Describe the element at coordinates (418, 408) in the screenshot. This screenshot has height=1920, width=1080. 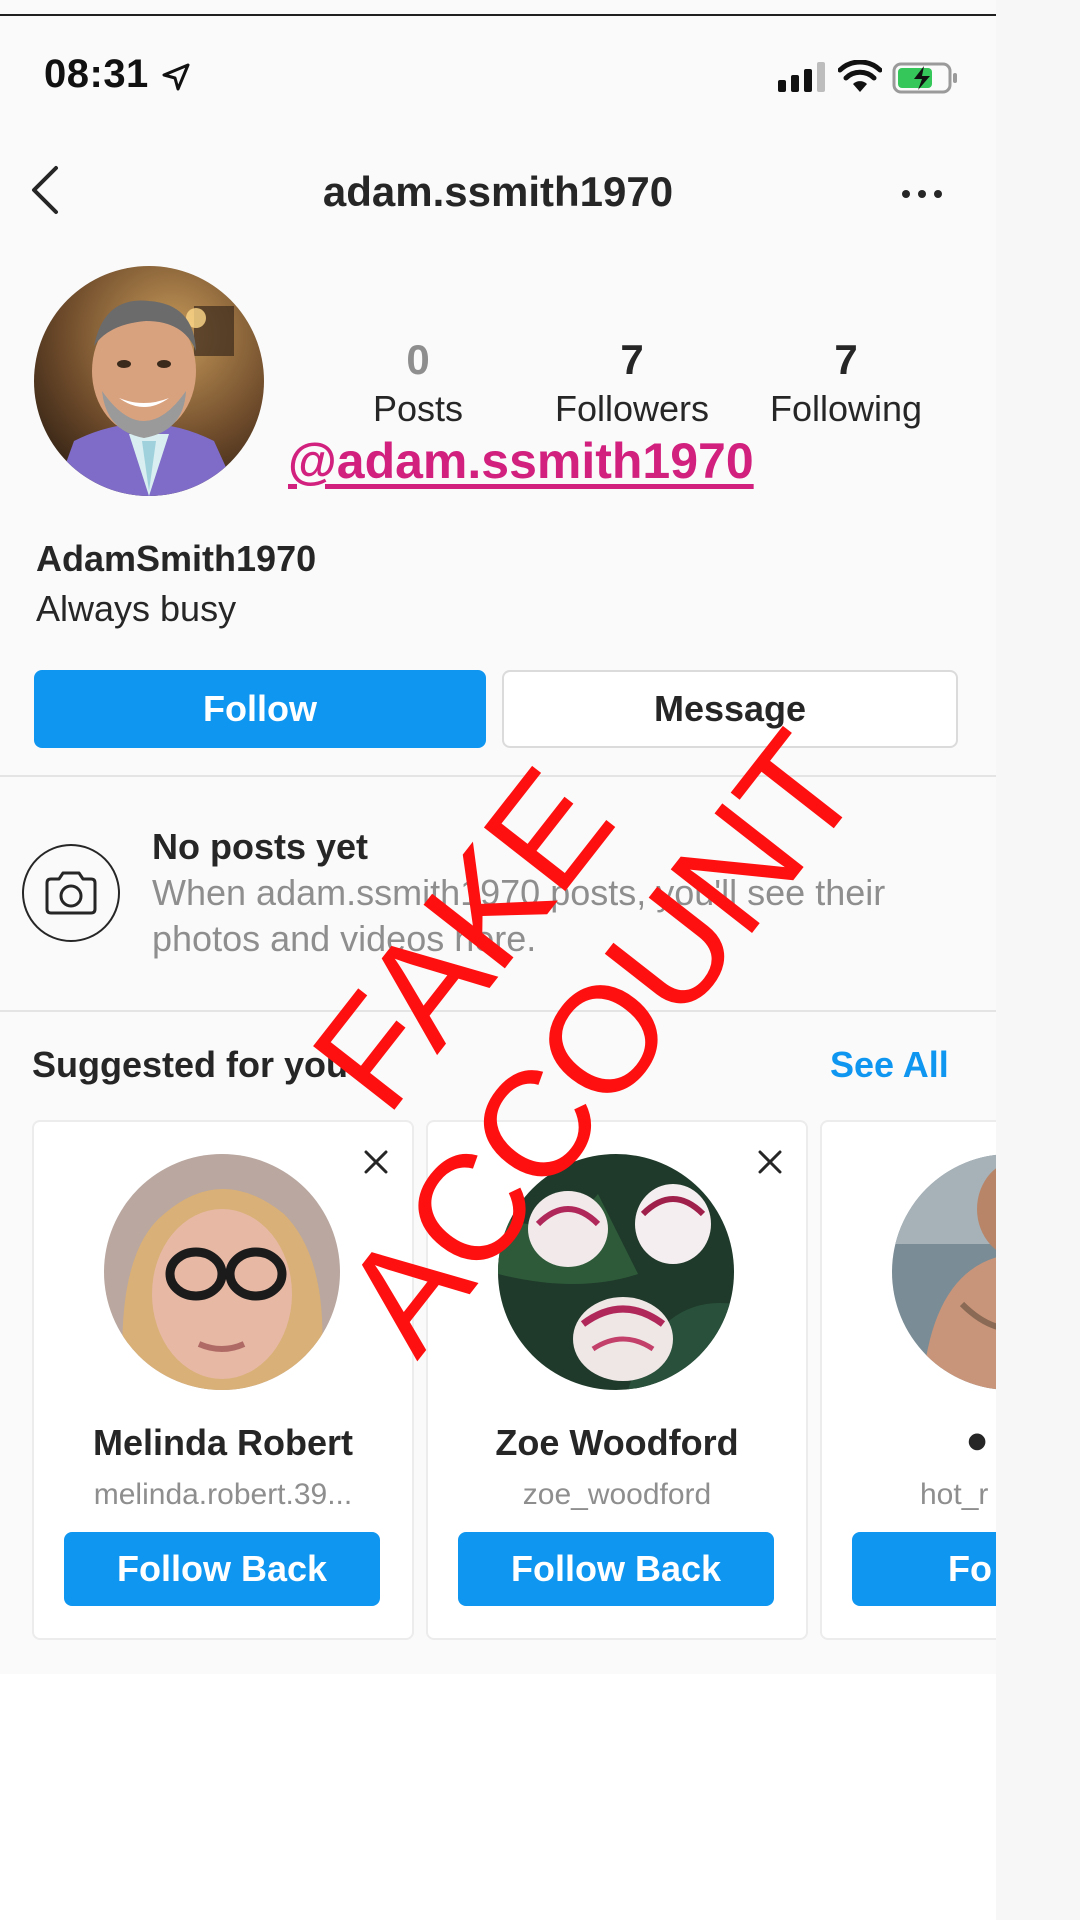
I see `posts-label: Posts` at that location.